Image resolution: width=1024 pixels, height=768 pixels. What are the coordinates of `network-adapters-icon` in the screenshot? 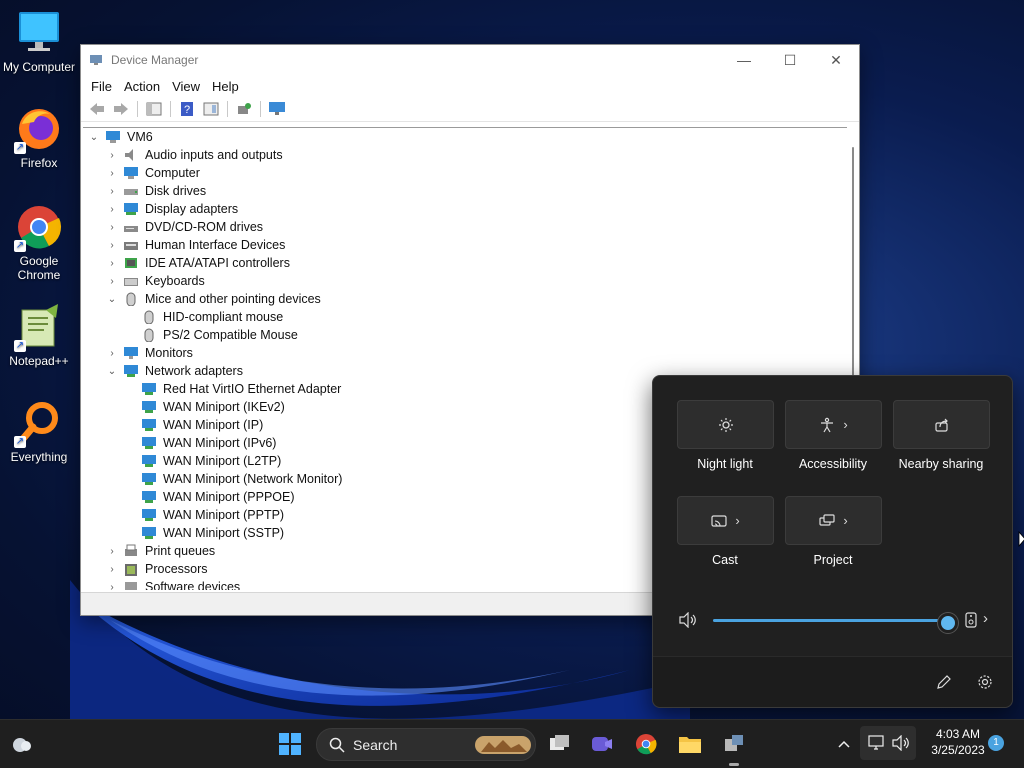 It's located at (131, 371).